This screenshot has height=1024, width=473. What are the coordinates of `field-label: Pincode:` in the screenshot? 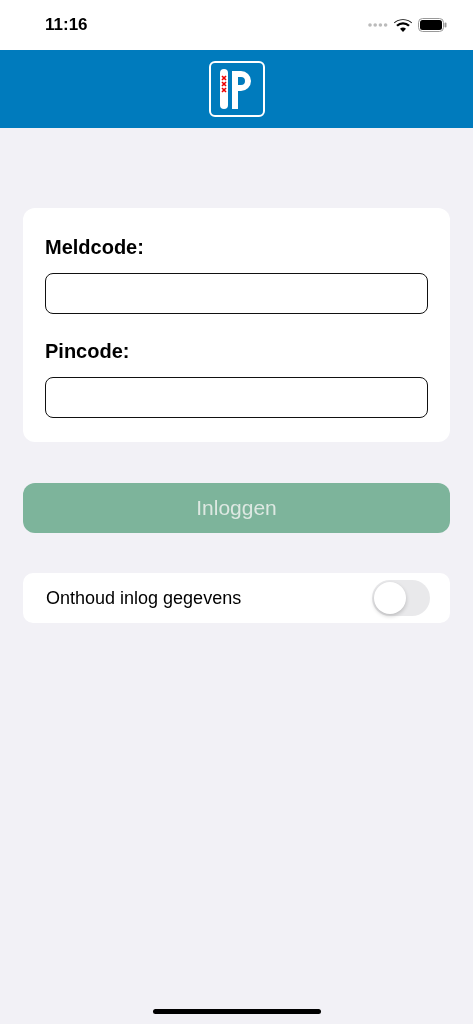 It's located at (88, 351).